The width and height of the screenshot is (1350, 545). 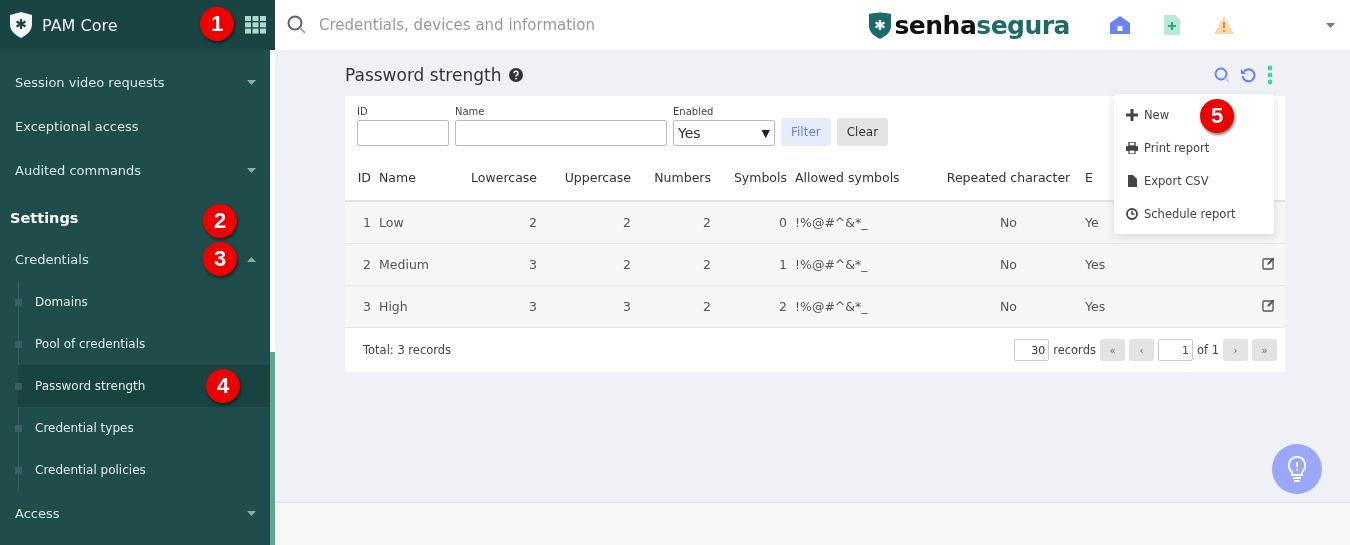 What do you see at coordinates (52, 259) in the screenshot?
I see `sidebar-item: Credentials` at bounding box center [52, 259].